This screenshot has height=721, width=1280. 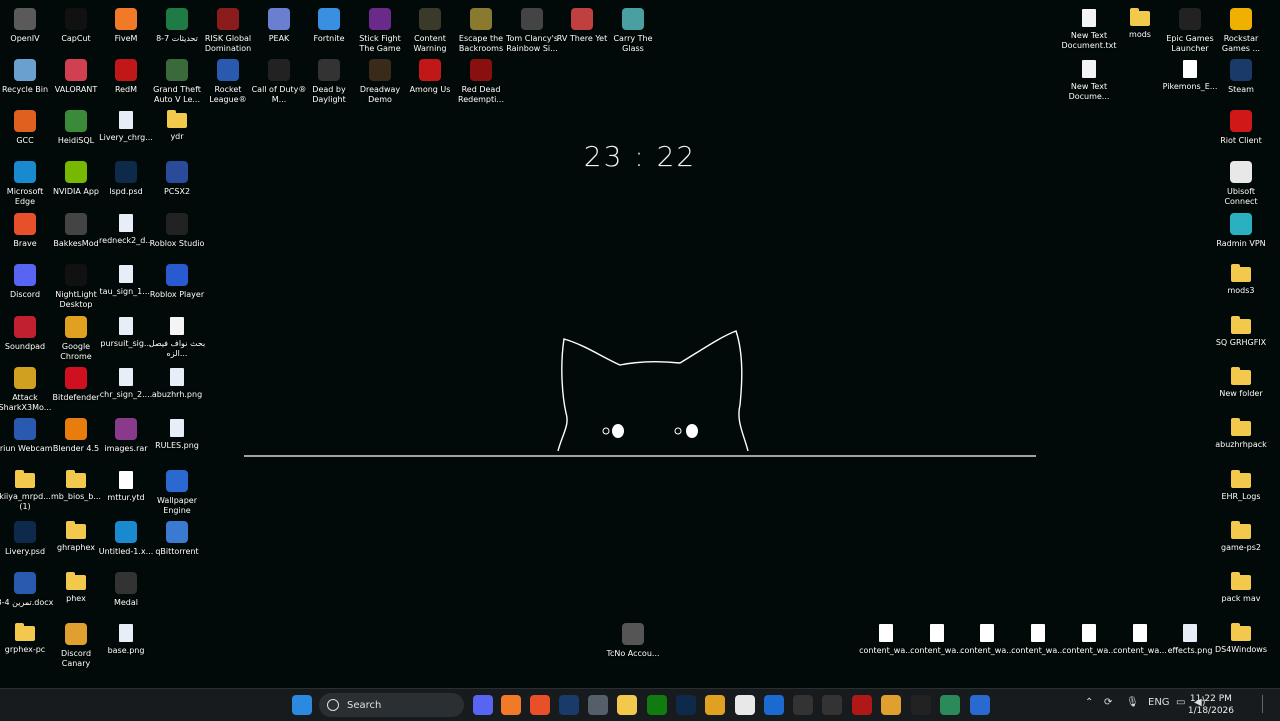 What do you see at coordinates (126, 485) in the screenshot?
I see `desktop-icon: mttur.ytd` at bounding box center [126, 485].